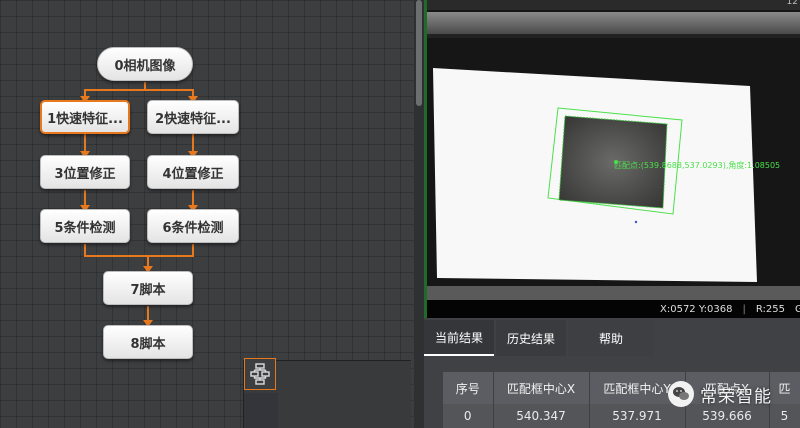 This screenshot has height=428, width=800. Describe the element at coordinates (637, 416) in the screenshot. I see `table-cell: 537.971` at that location.